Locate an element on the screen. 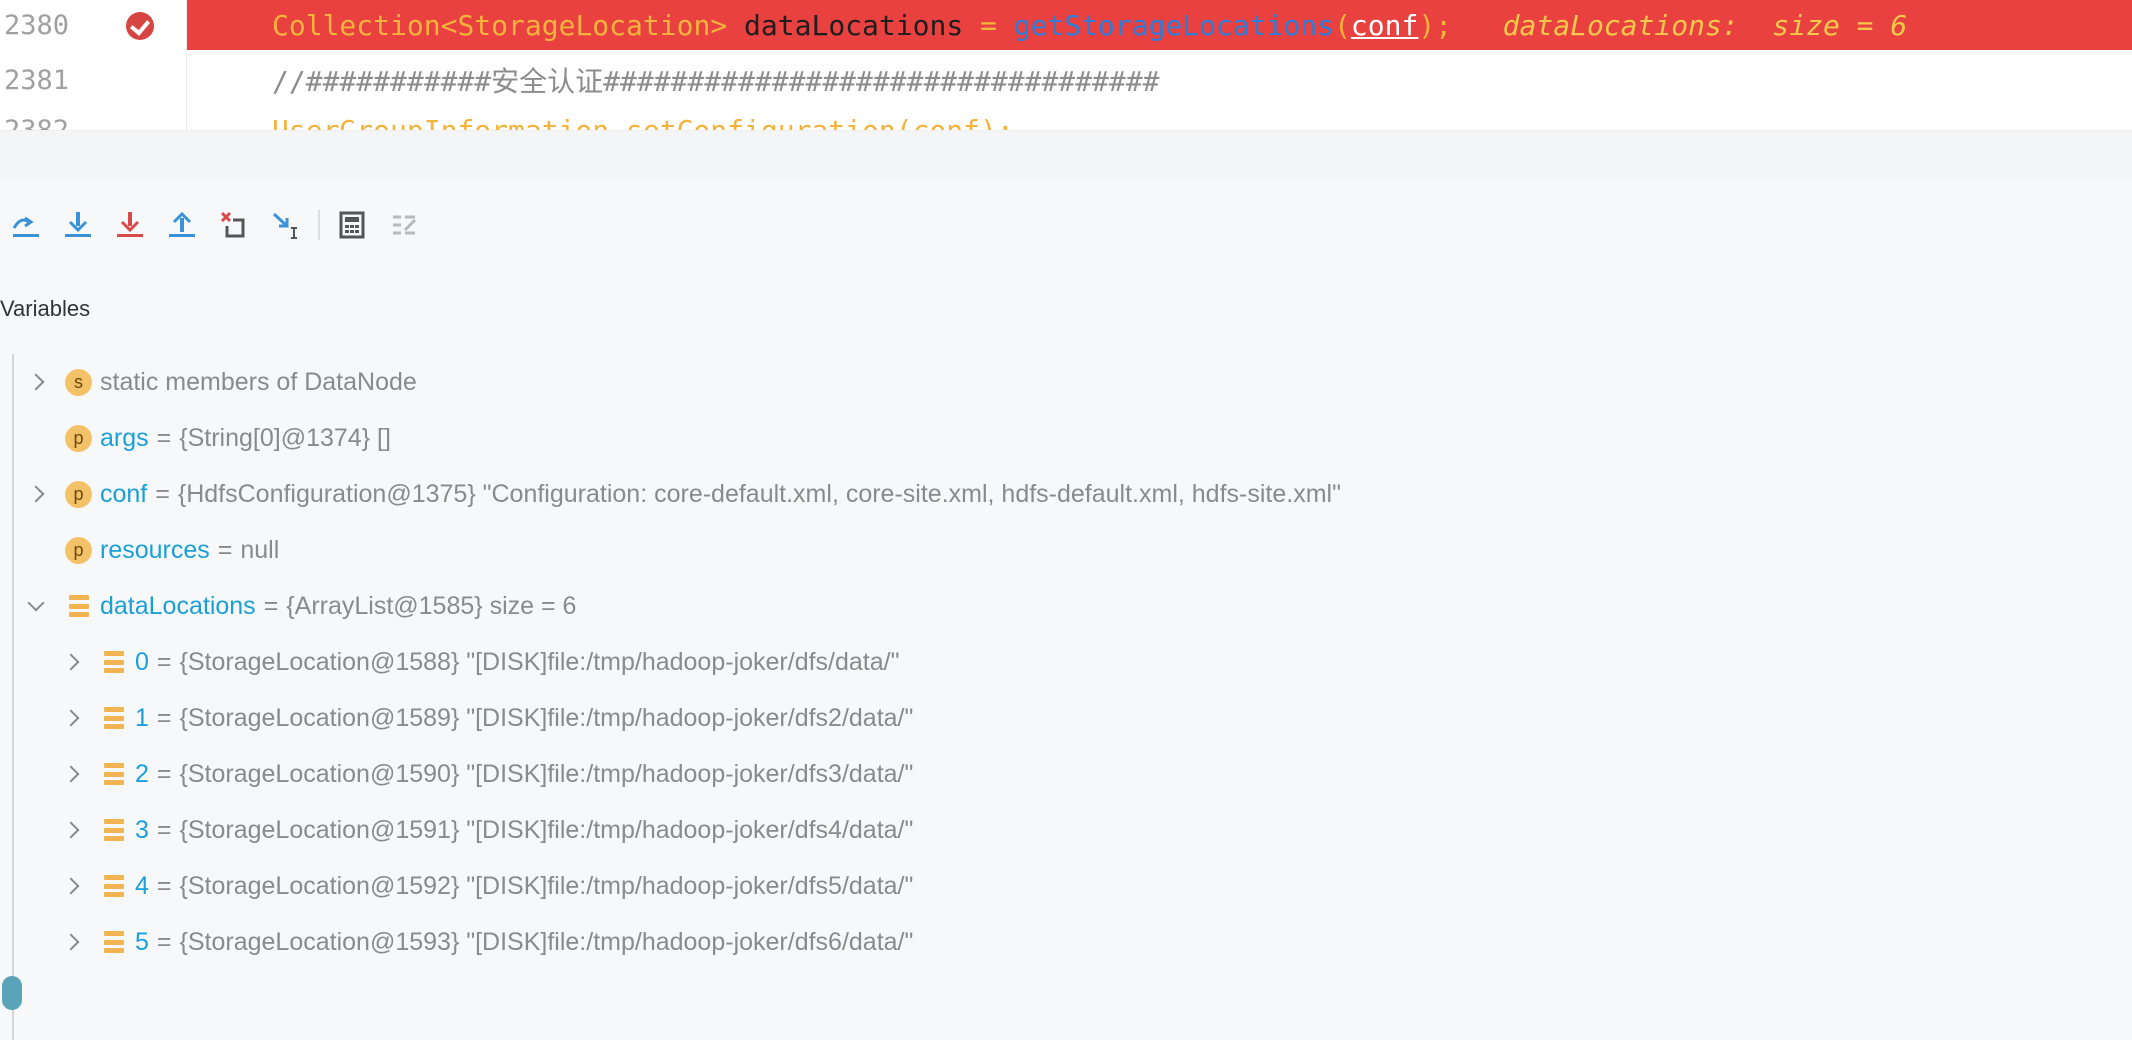  variable-value: {ArrayList@1585} size = 6 is located at coordinates (431, 605).